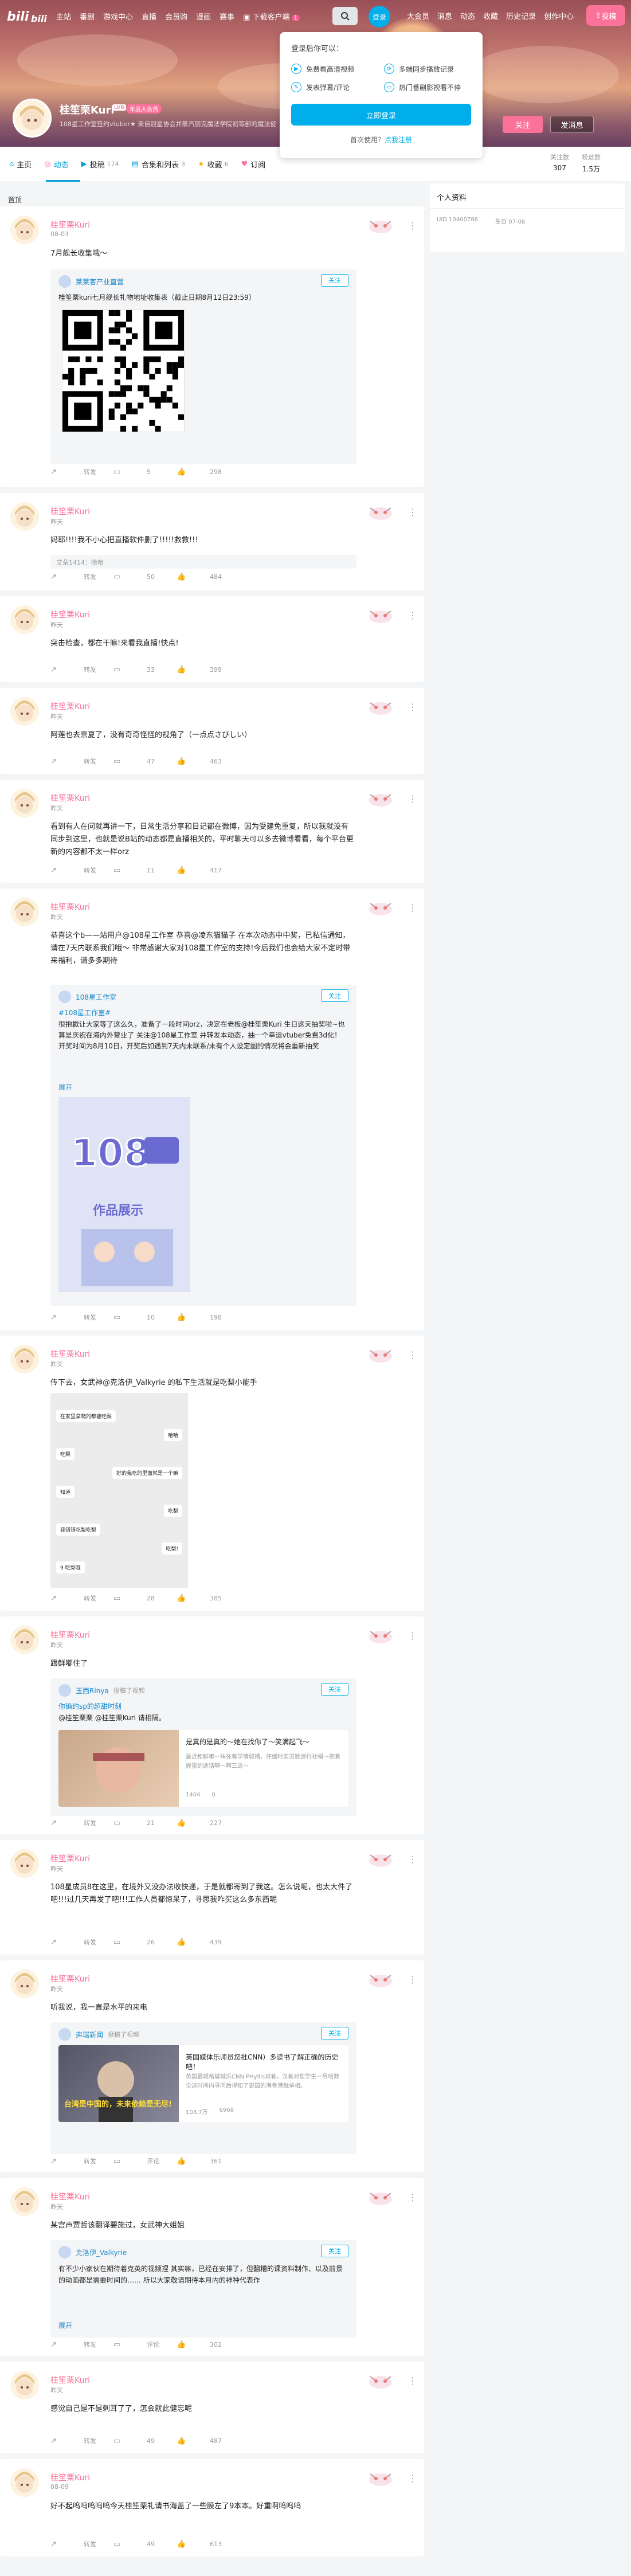 Image resolution: width=631 pixels, height=2576 pixels. What do you see at coordinates (149, 16) in the screenshot?
I see `nav-live: 直播` at bounding box center [149, 16].